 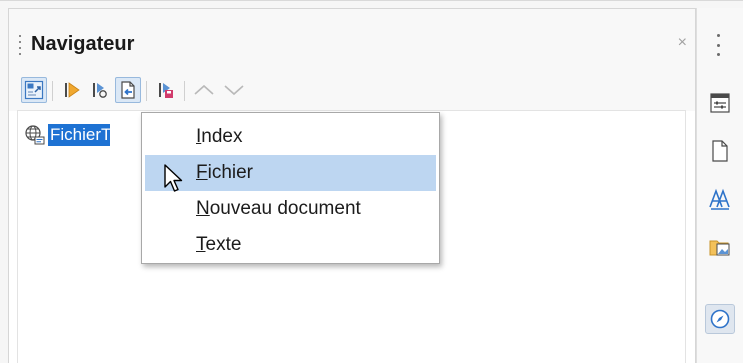 I want to click on toggle-view-button, so click(x=34, y=90).